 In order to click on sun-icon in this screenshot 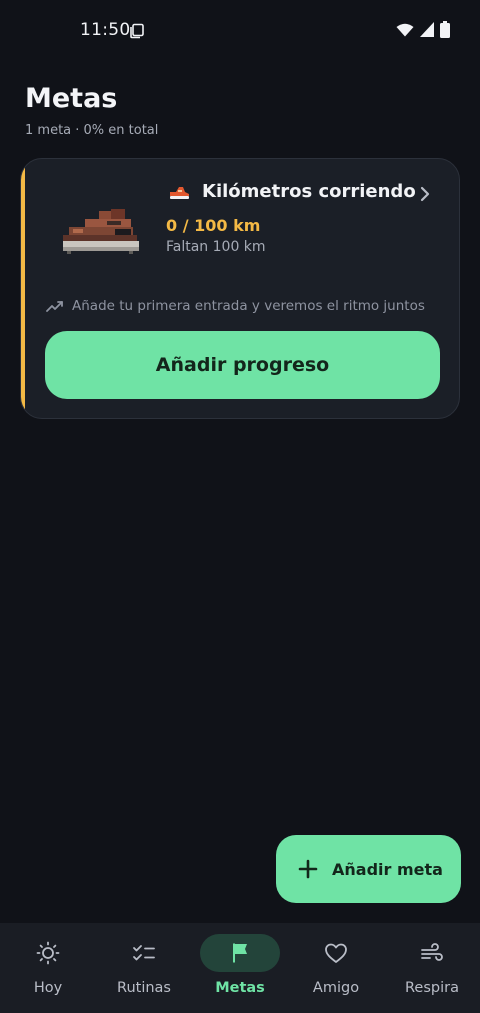, I will do `click(48, 953)`.